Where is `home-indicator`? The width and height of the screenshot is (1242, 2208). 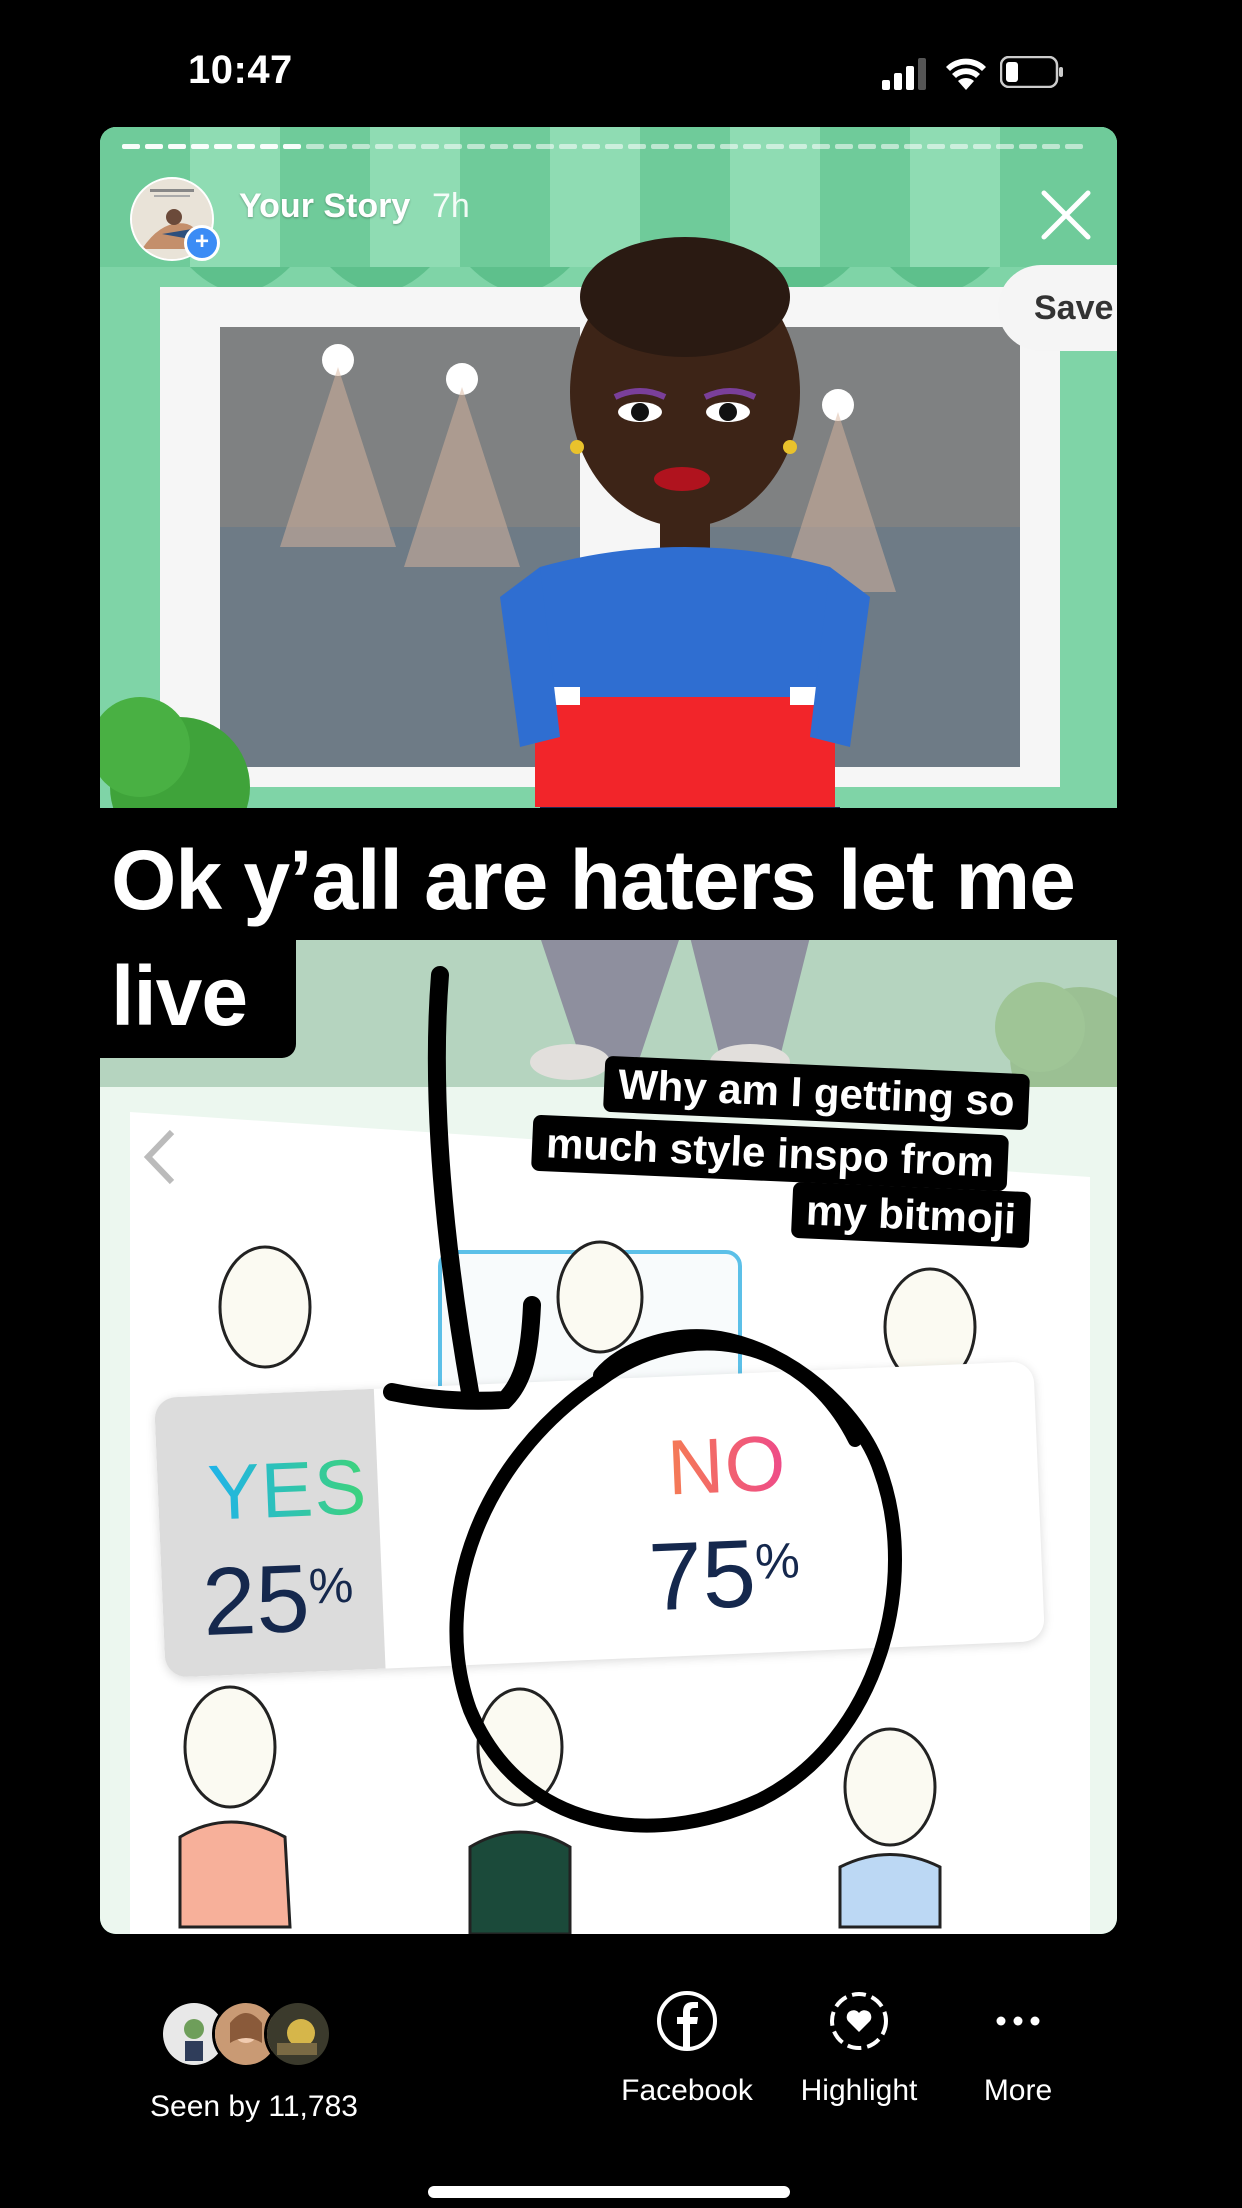
home-indicator is located at coordinates (609, 2192).